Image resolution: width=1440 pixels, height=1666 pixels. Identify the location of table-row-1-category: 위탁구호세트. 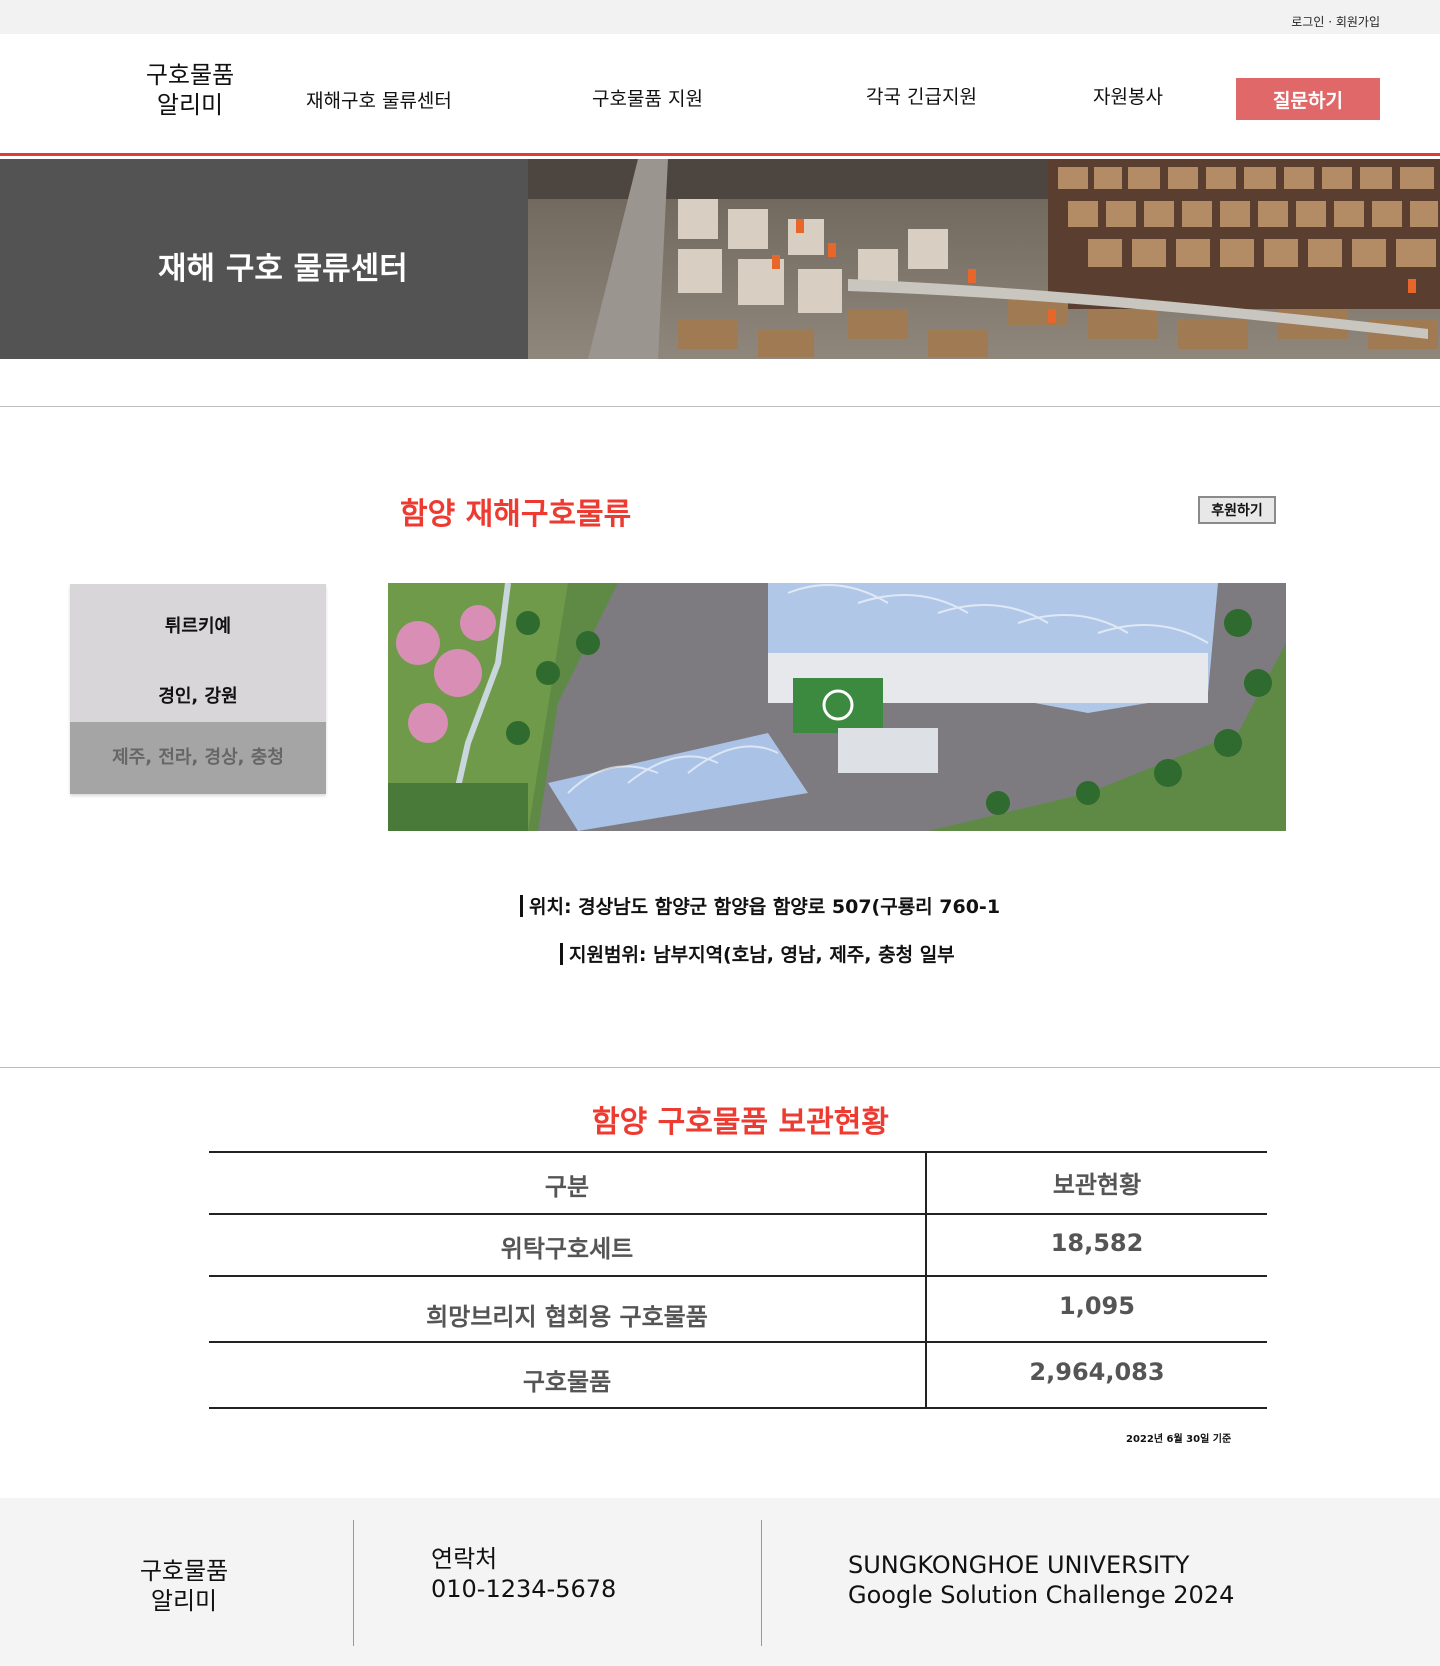
(567, 1249).